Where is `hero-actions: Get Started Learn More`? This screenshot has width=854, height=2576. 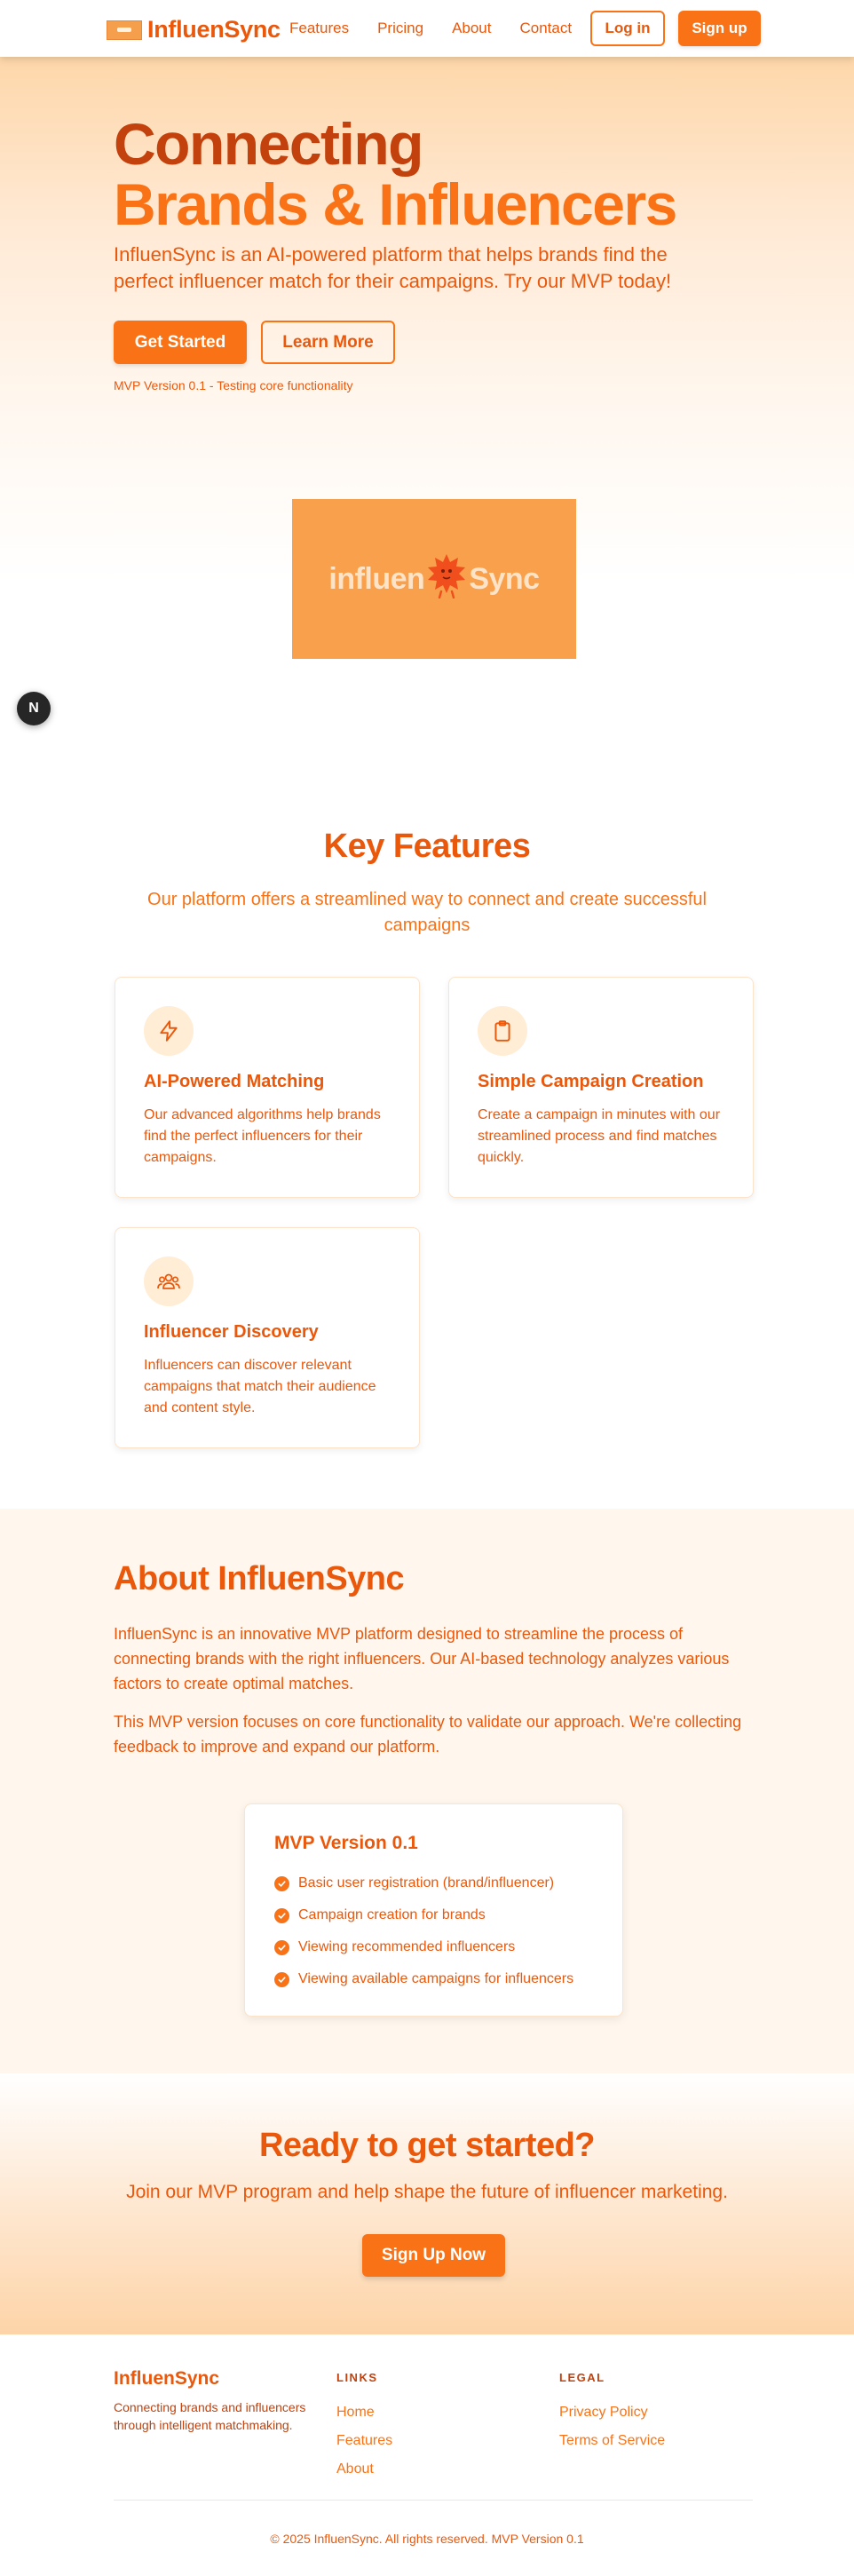 hero-actions: Get Started Learn More is located at coordinates (254, 342).